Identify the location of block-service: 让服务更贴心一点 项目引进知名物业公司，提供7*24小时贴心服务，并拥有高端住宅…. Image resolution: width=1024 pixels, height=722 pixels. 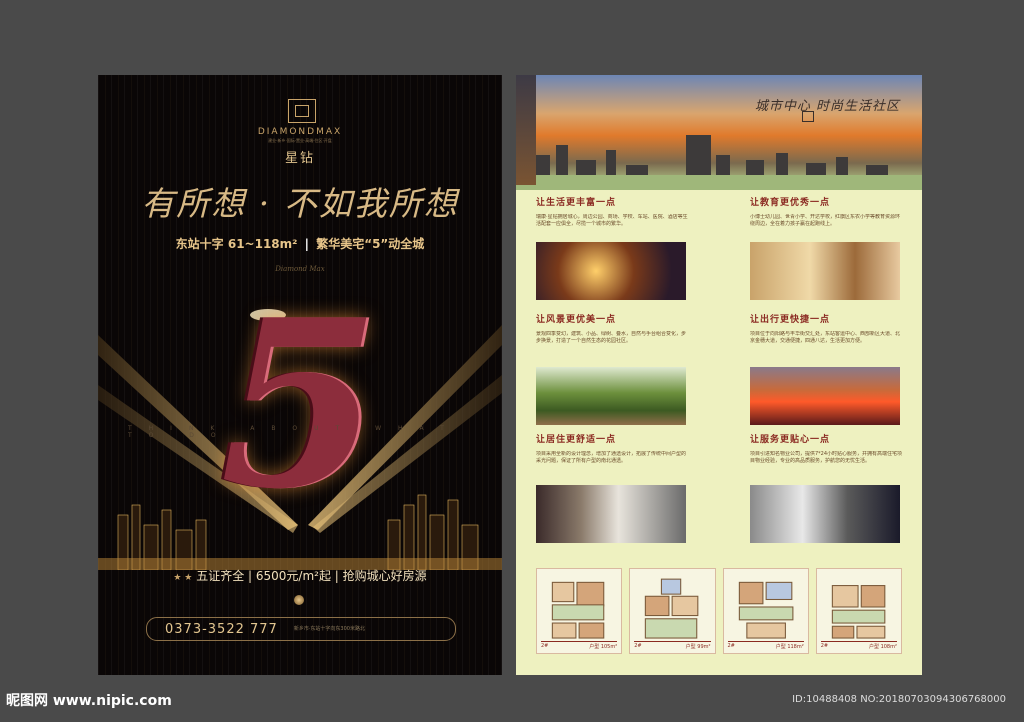
(827, 452).